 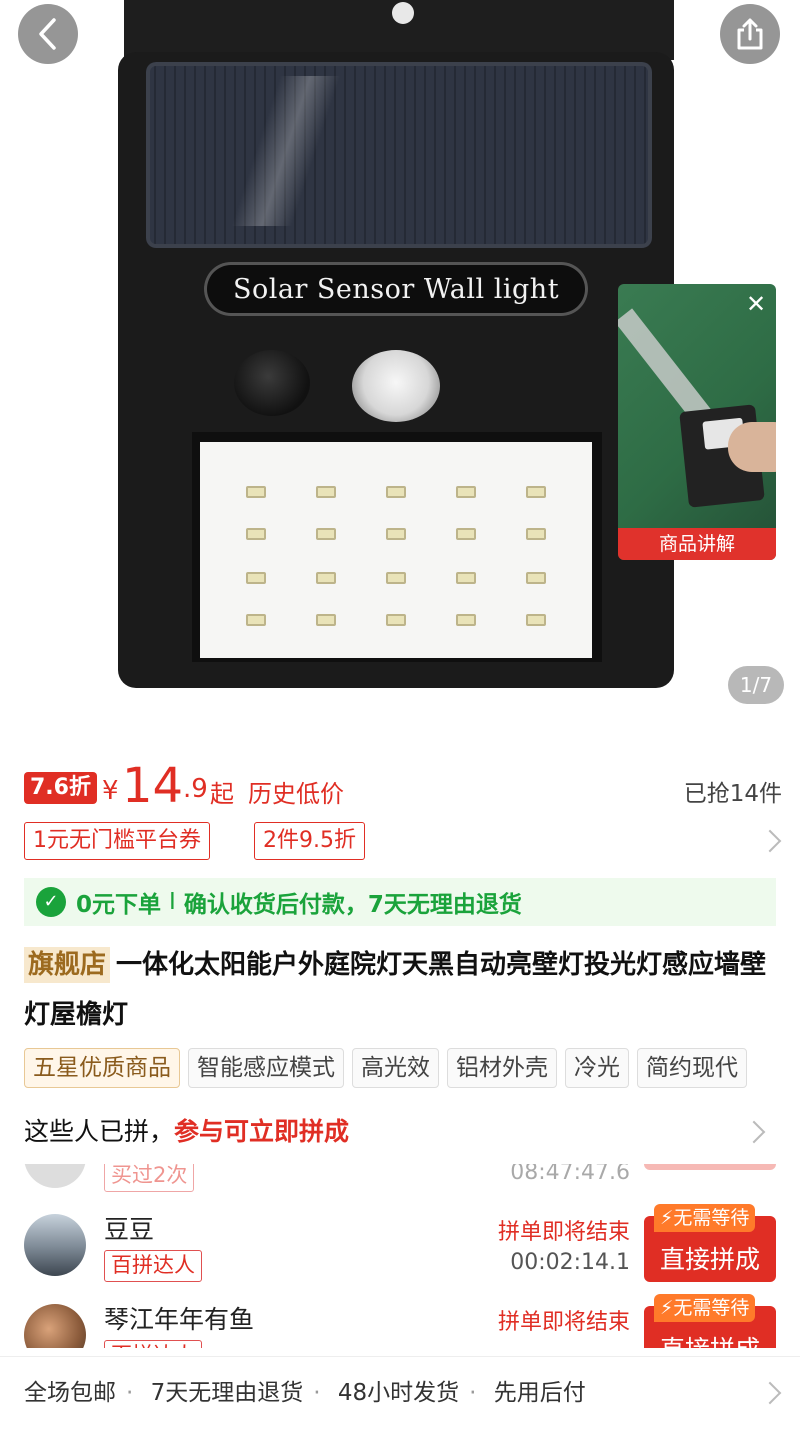 What do you see at coordinates (697, 422) in the screenshot?
I see `product-video-thumbnail: ✕ 商品讲解` at bounding box center [697, 422].